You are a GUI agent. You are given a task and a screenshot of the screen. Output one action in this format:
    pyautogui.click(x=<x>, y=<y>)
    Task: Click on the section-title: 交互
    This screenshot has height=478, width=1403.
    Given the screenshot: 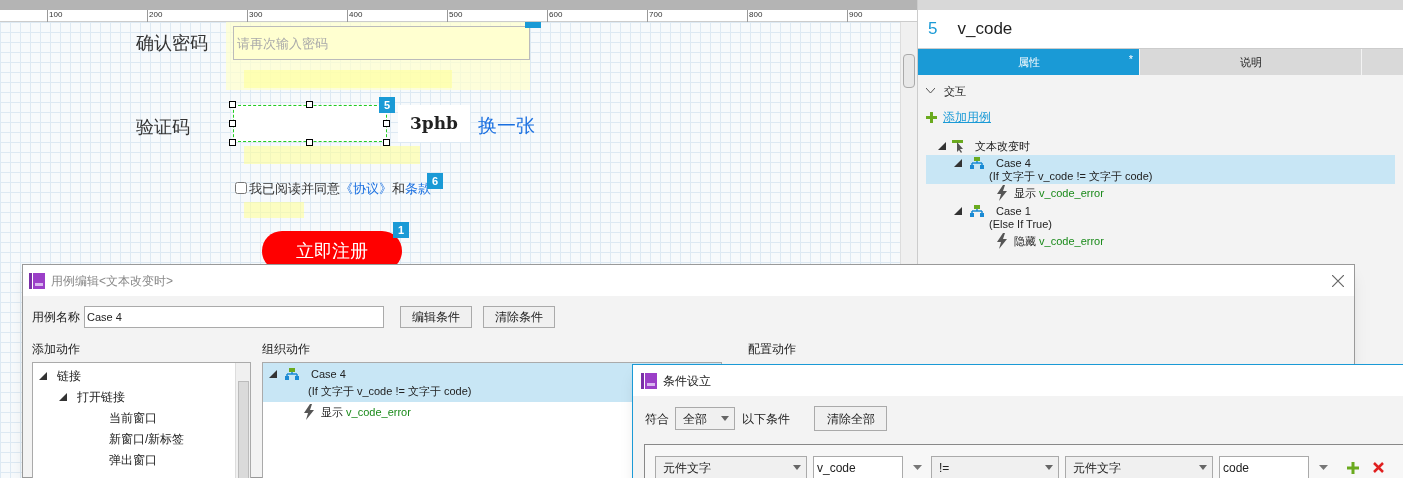 What is the action you would take?
    pyautogui.click(x=955, y=91)
    